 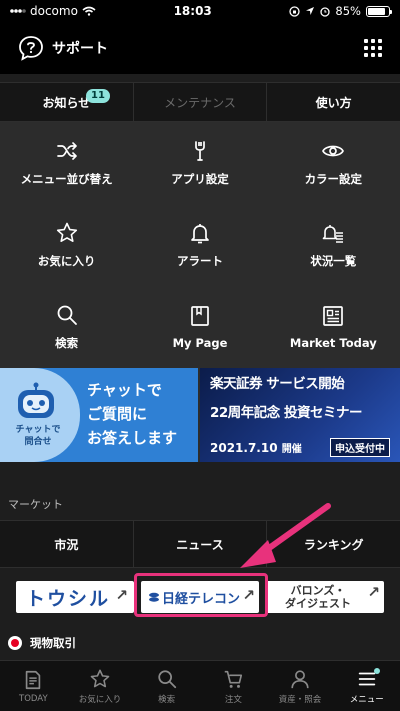 I want to click on menu-item-color-settings: カラー設定, so click(x=333, y=163).